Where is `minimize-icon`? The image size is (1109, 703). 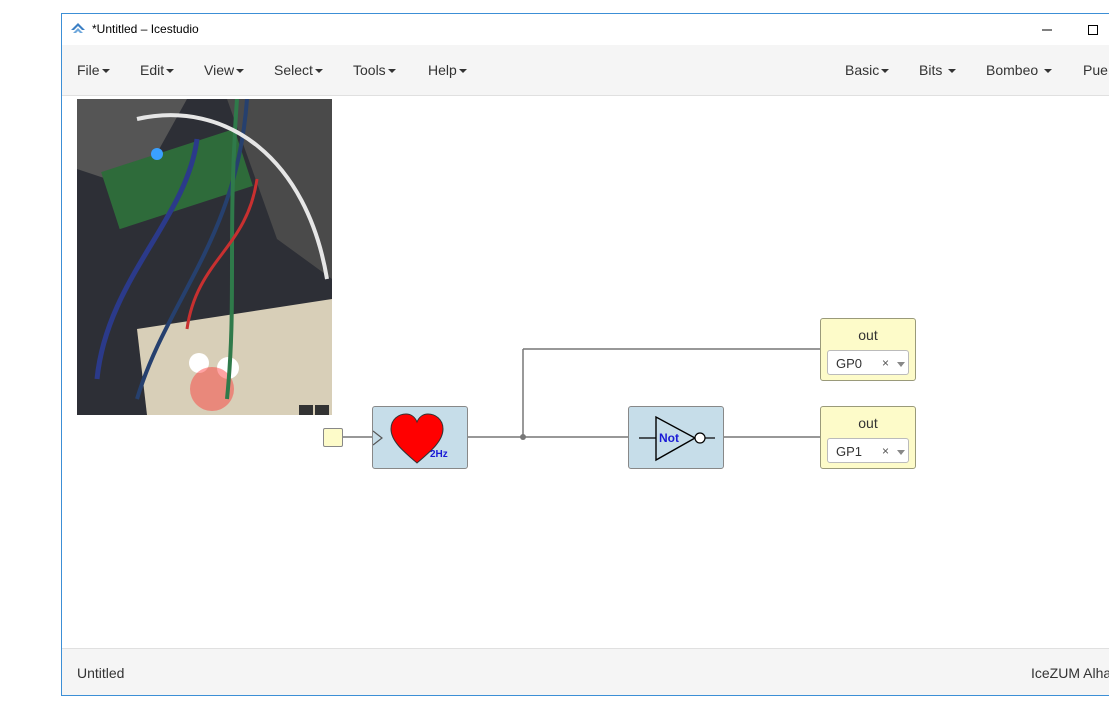
minimize-icon is located at coordinates (1047, 30).